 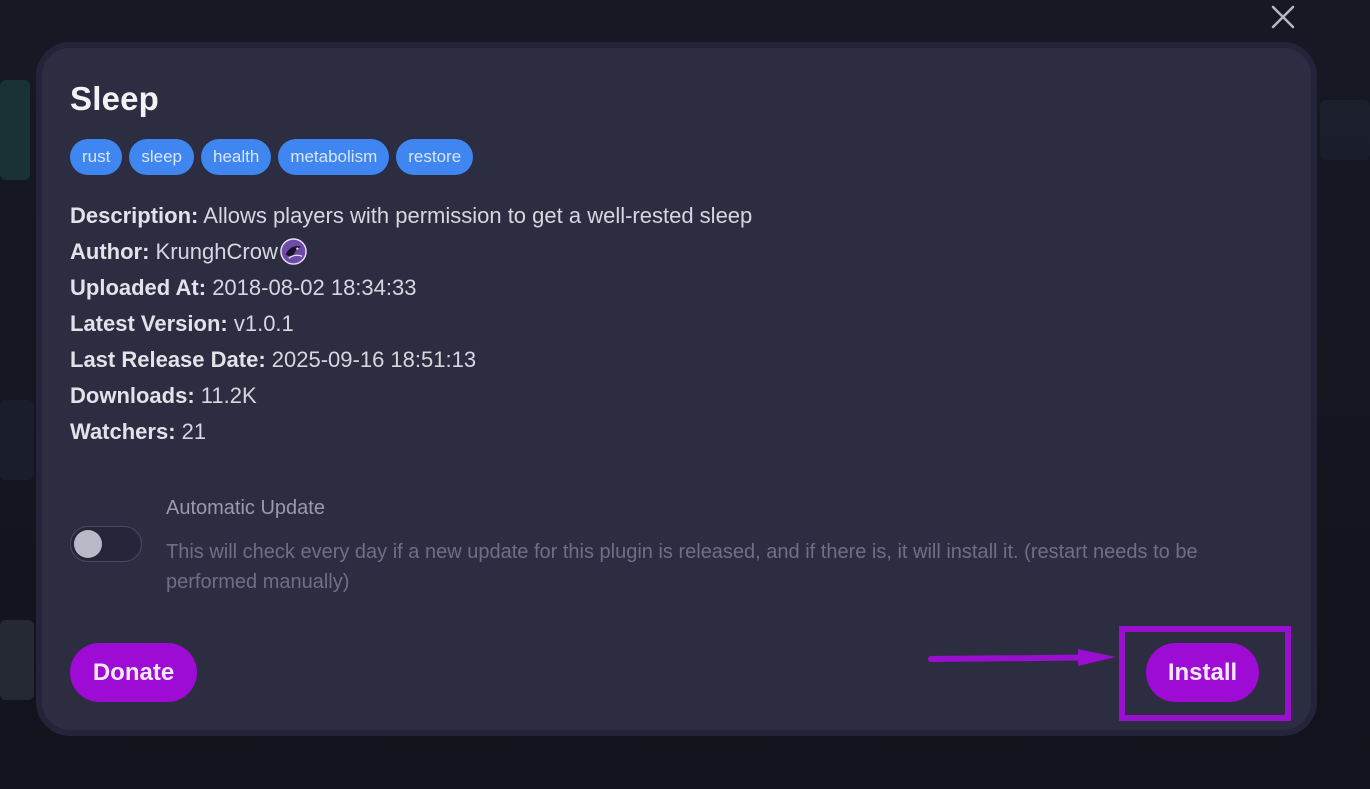 What do you see at coordinates (134, 215) in the screenshot?
I see `detail-label: Description:` at bounding box center [134, 215].